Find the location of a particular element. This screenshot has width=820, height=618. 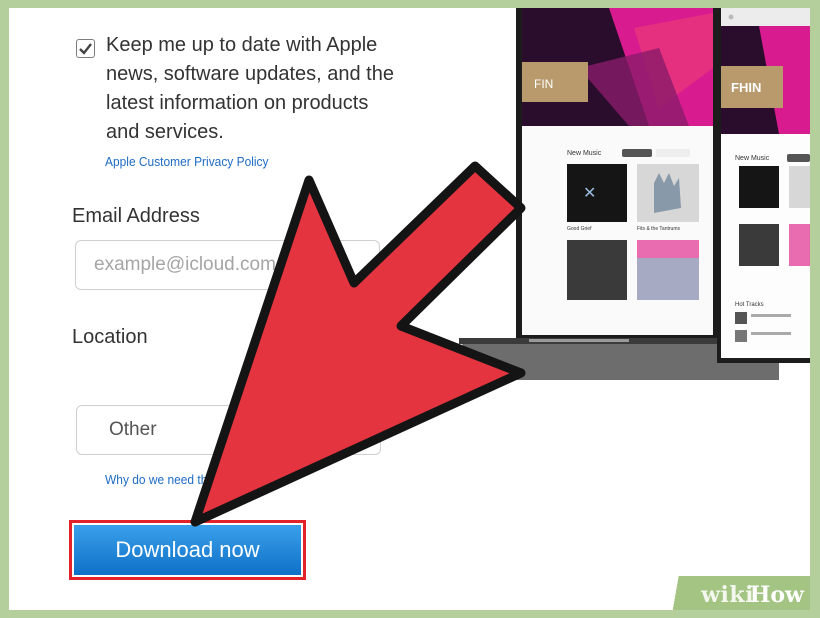

watermark-how: How is located at coordinates (776, 595).